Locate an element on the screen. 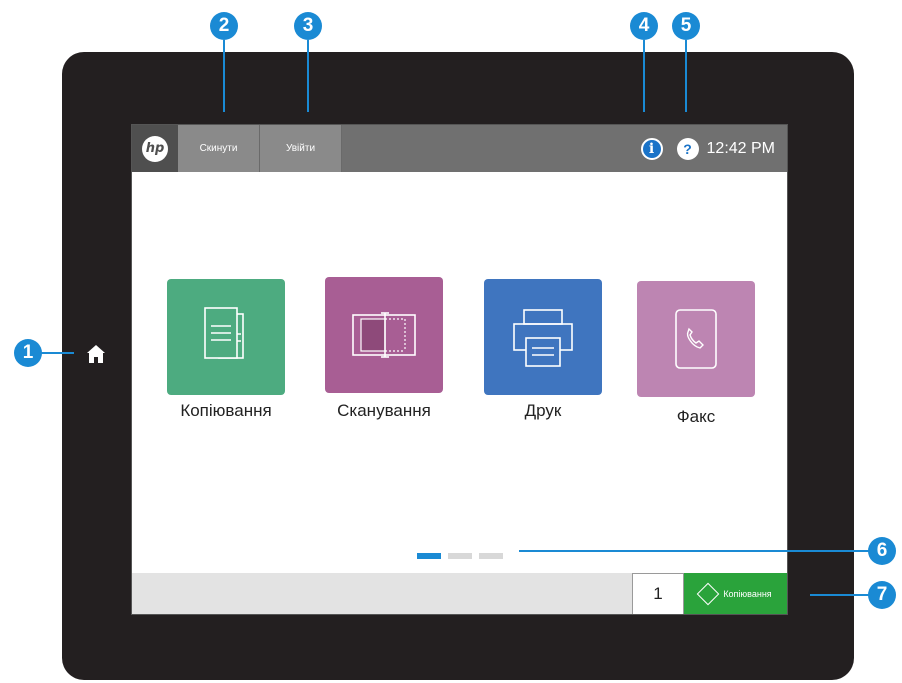 Image resolution: width=902 pixels, height=683 pixels. fax-tile is located at coordinates (696, 339).